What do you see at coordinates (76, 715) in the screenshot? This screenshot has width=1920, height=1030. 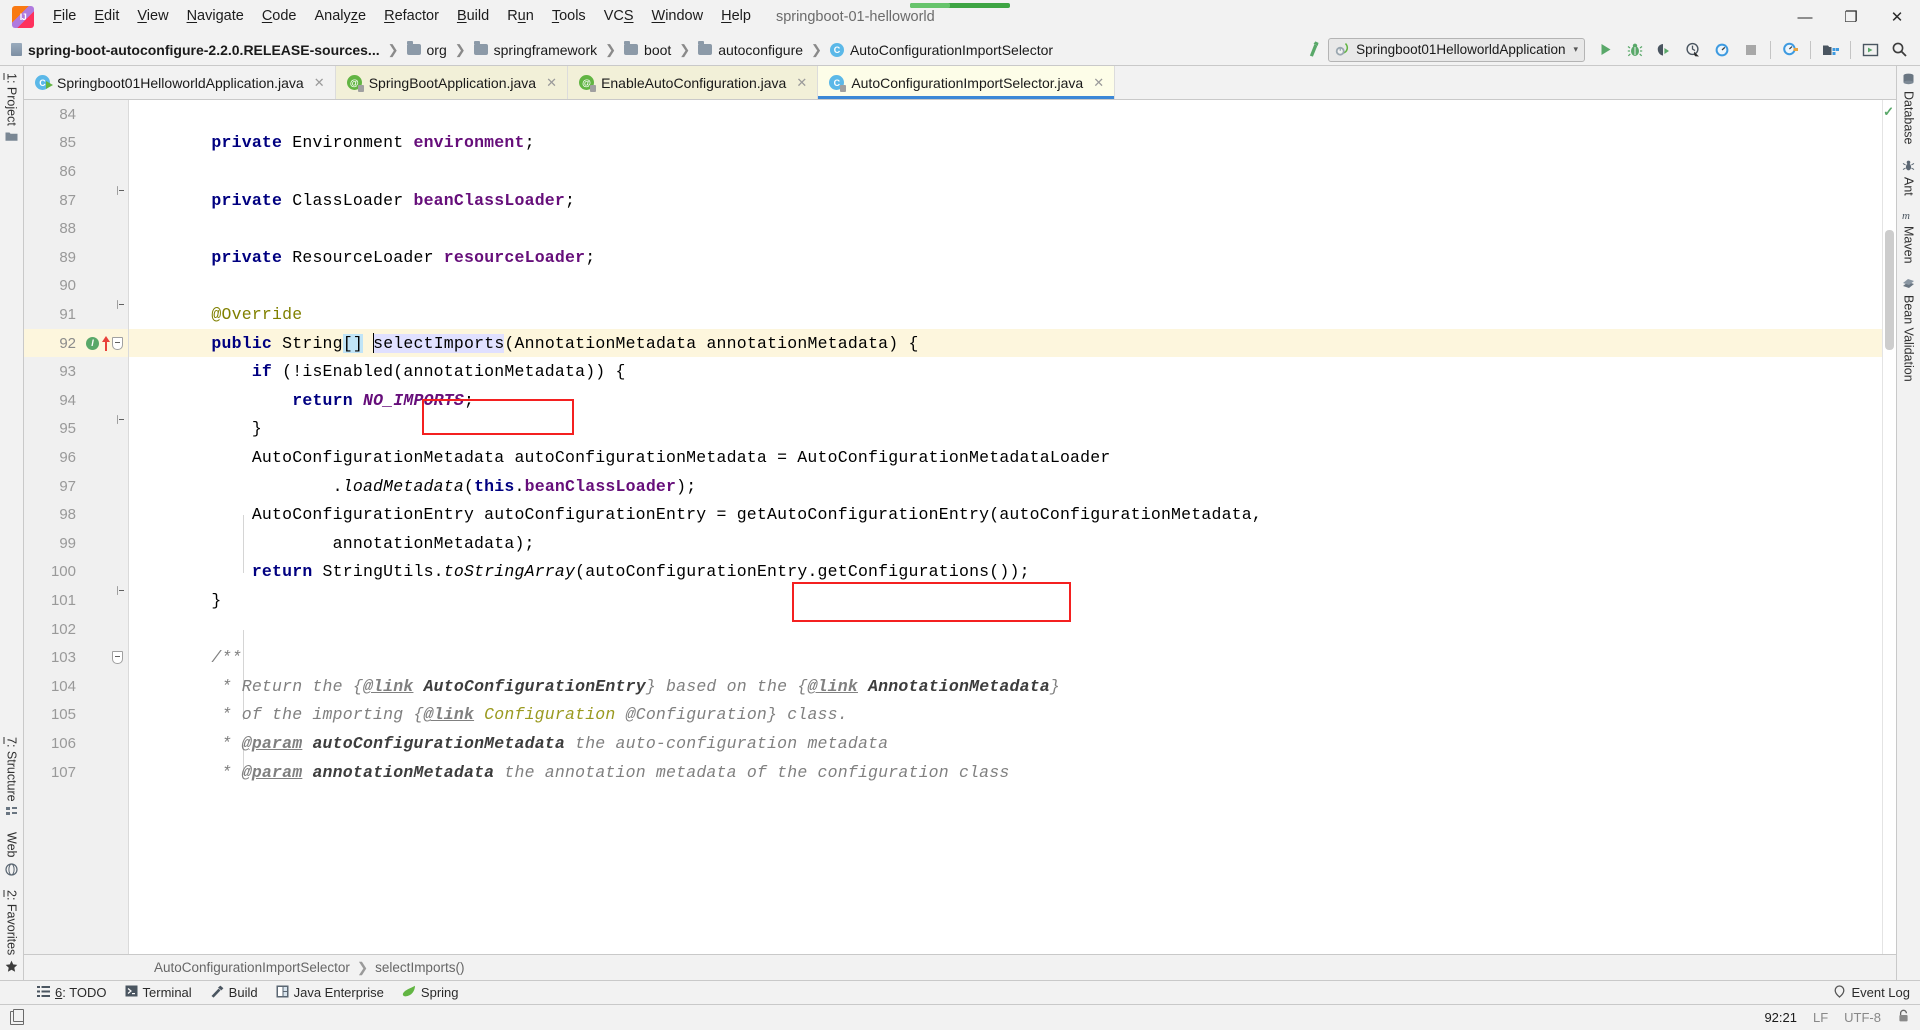 I see `gutter-row: 105` at bounding box center [76, 715].